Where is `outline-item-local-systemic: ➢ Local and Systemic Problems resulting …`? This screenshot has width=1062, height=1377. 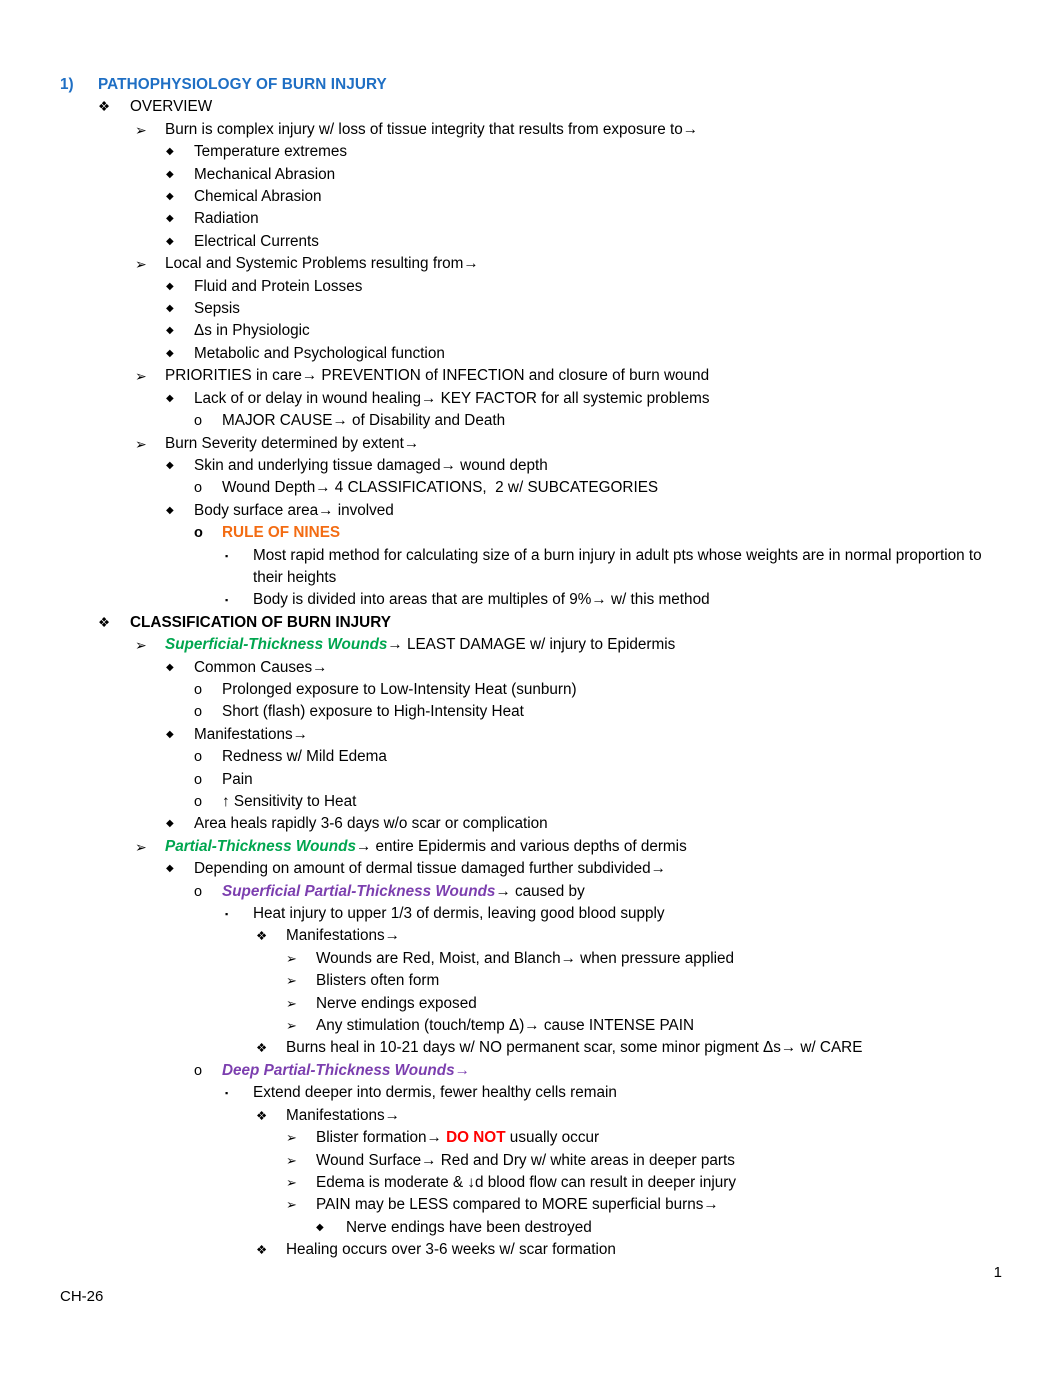
outline-item-local-systemic: ➢ Local and Systemic Problems resulting … is located at coordinates (531, 264).